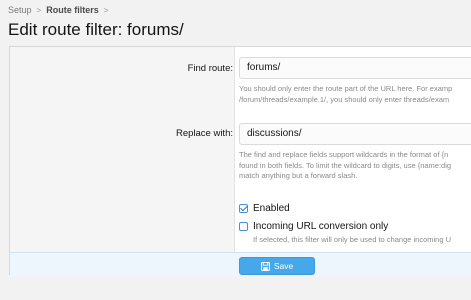  What do you see at coordinates (265, 266) in the screenshot?
I see `floppy-disk-icon` at bounding box center [265, 266].